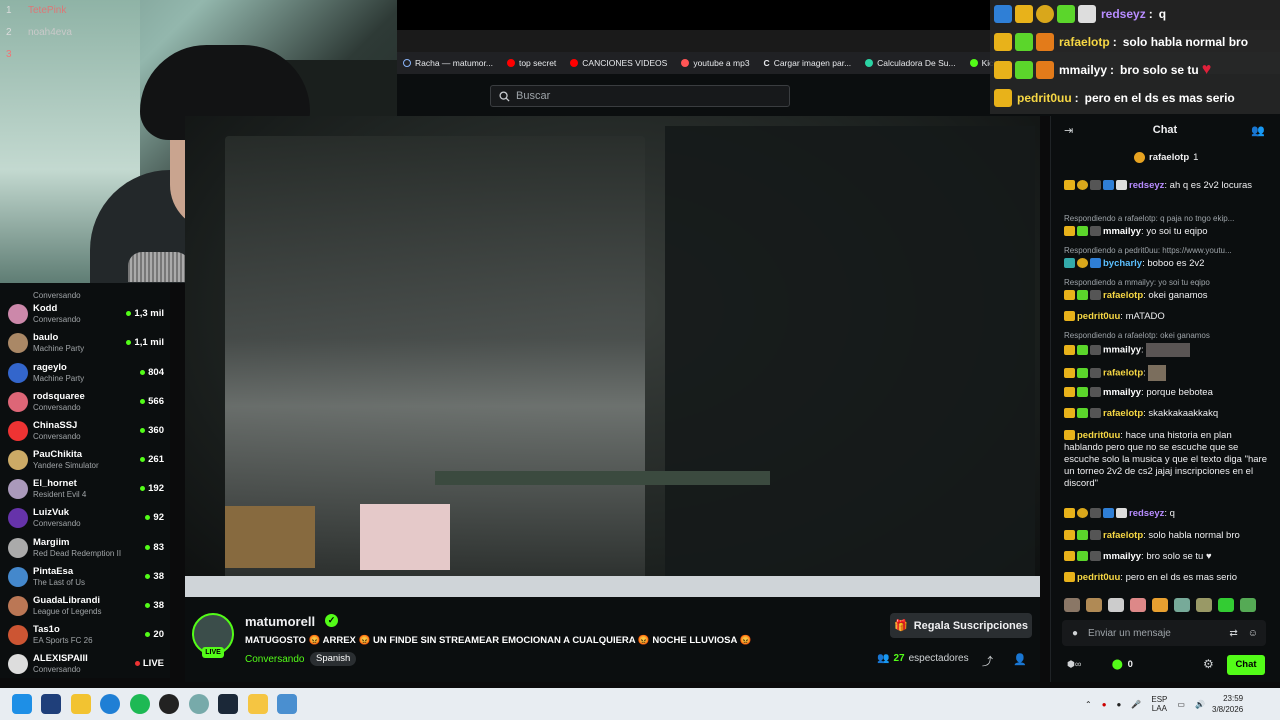  What do you see at coordinates (1168, 232) in the screenshot?
I see `chat-message: mmailyy: yo soi tu eqipo` at bounding box center [1168, 232].